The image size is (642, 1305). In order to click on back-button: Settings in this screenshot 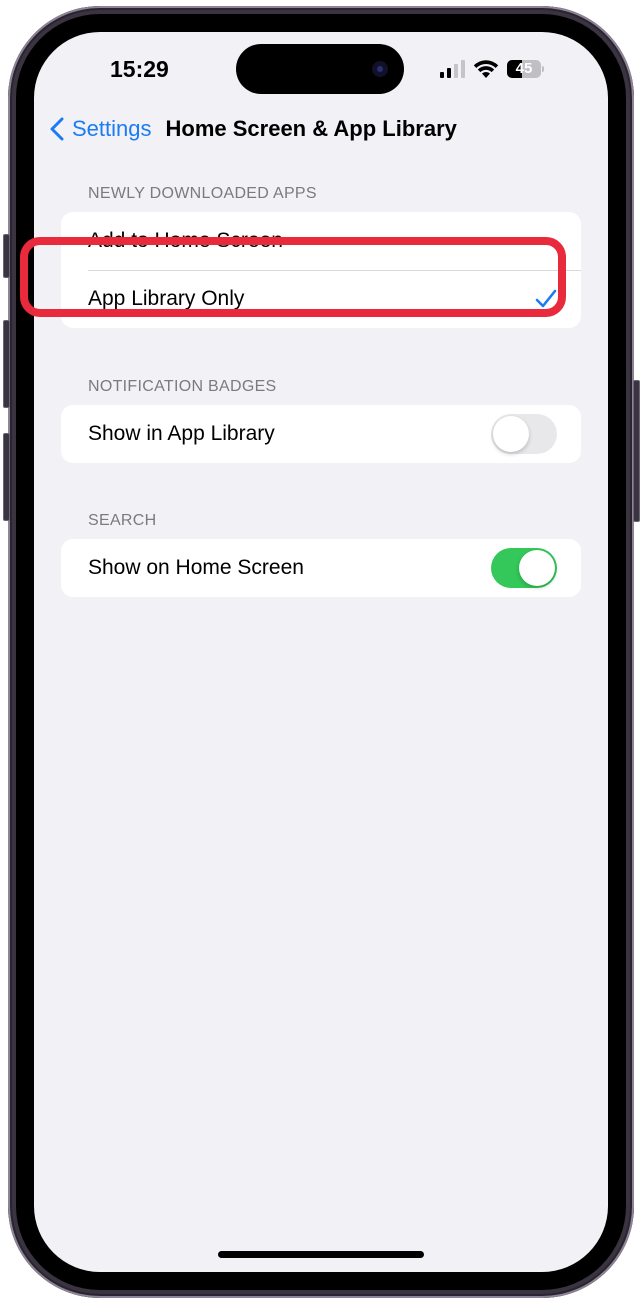, I will do `click(101, 129)`.